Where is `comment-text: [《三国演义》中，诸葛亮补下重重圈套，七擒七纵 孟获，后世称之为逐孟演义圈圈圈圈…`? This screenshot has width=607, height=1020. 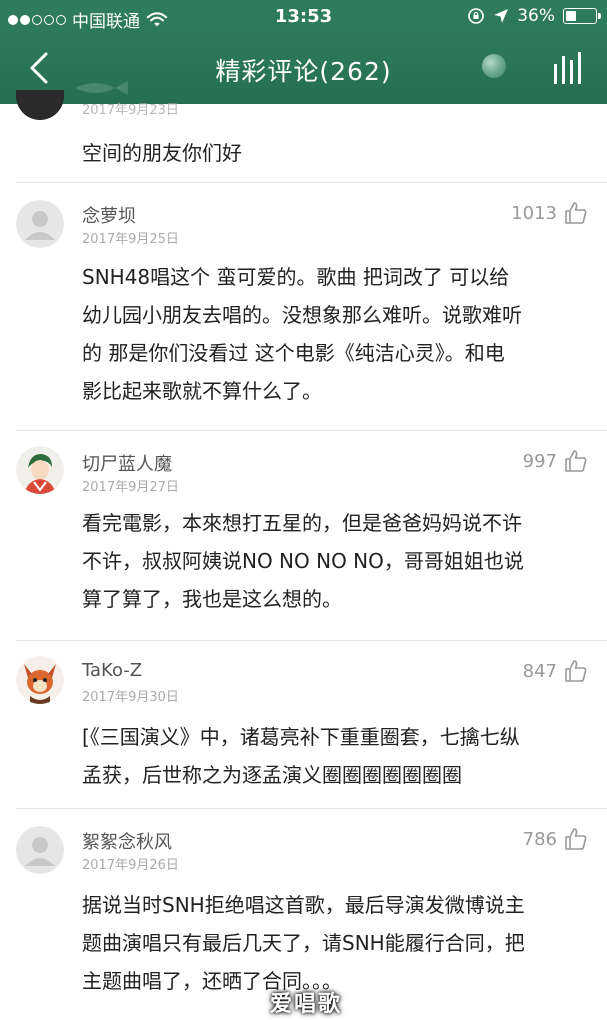
comment-text: [《三国演义》中，诸葛亮补下重重圈套，七擒七纵 孟获，后世称之为逐孟演义圈圈圈圈… is located at coordinates (336, 756).